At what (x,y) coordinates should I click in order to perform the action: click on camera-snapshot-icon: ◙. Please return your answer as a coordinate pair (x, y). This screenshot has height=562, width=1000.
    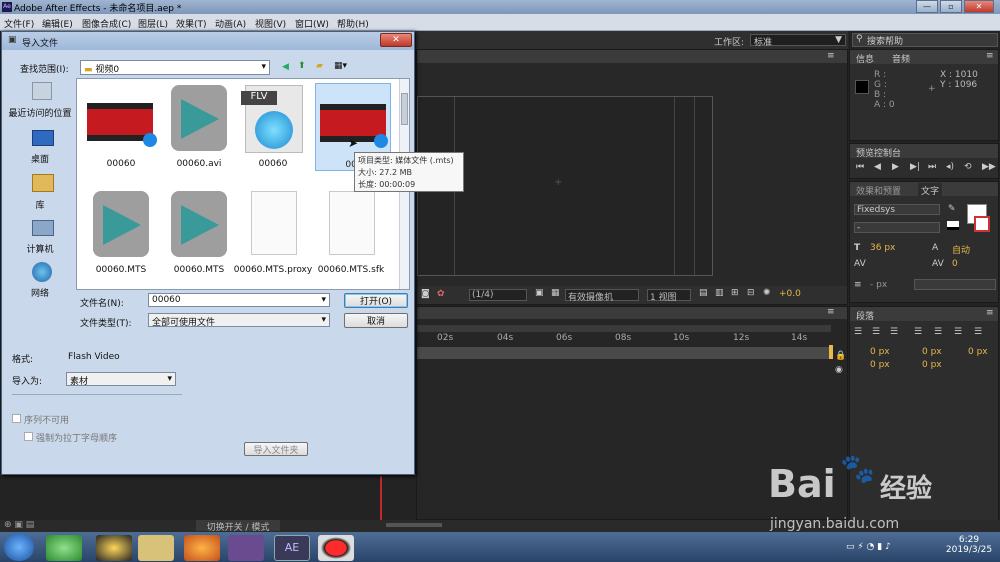
    Looking at the image, I should click on (425, 294).